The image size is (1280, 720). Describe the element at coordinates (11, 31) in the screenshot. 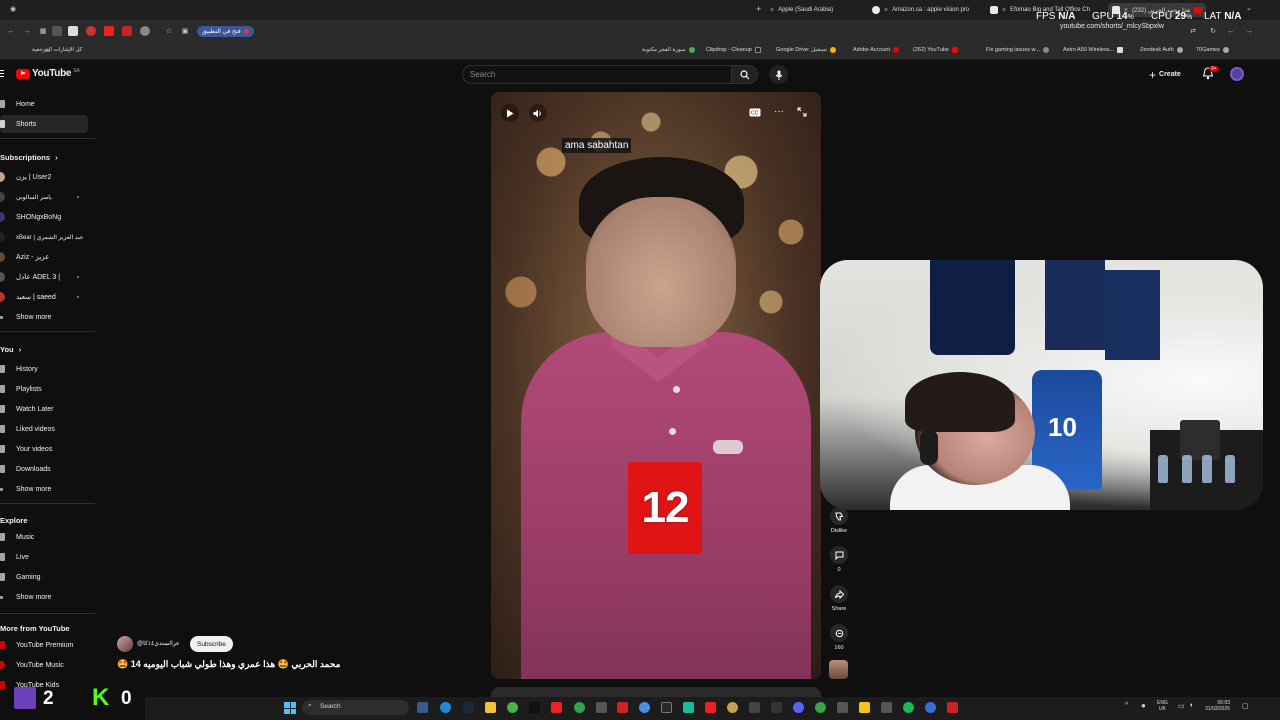

I see `back-icon: ←` at that location.